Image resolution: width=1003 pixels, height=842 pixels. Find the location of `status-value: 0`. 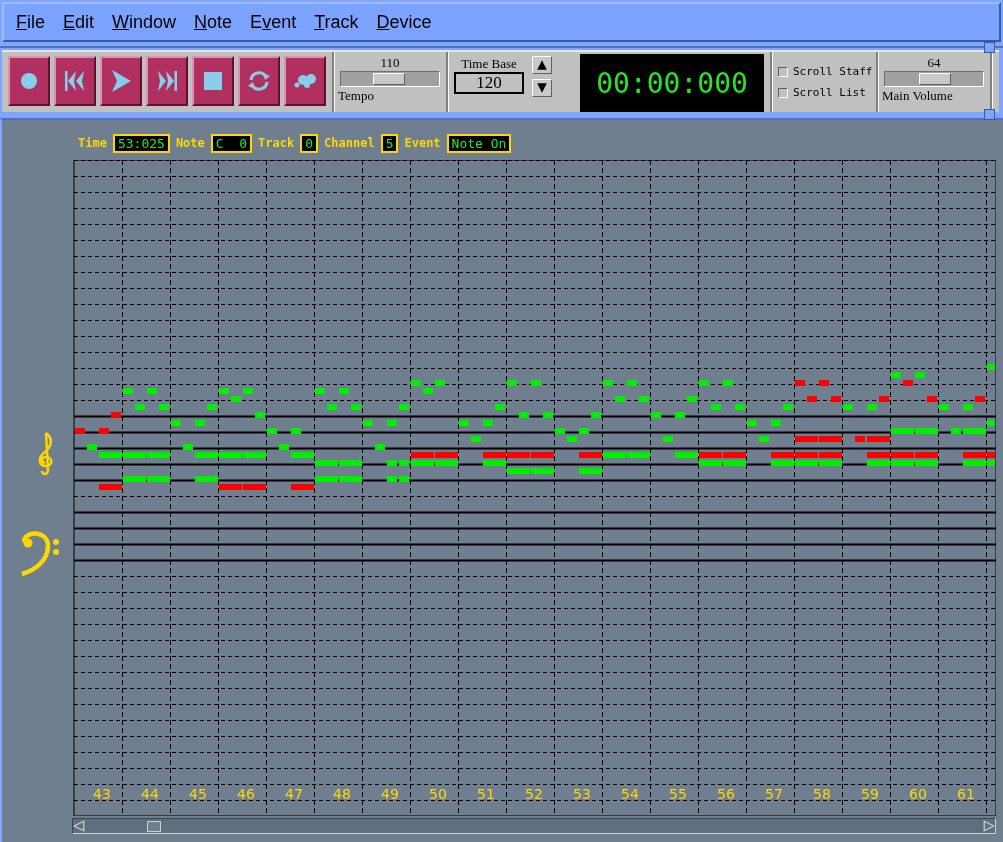

status-value: 0 is located at coordinates (309, 143).